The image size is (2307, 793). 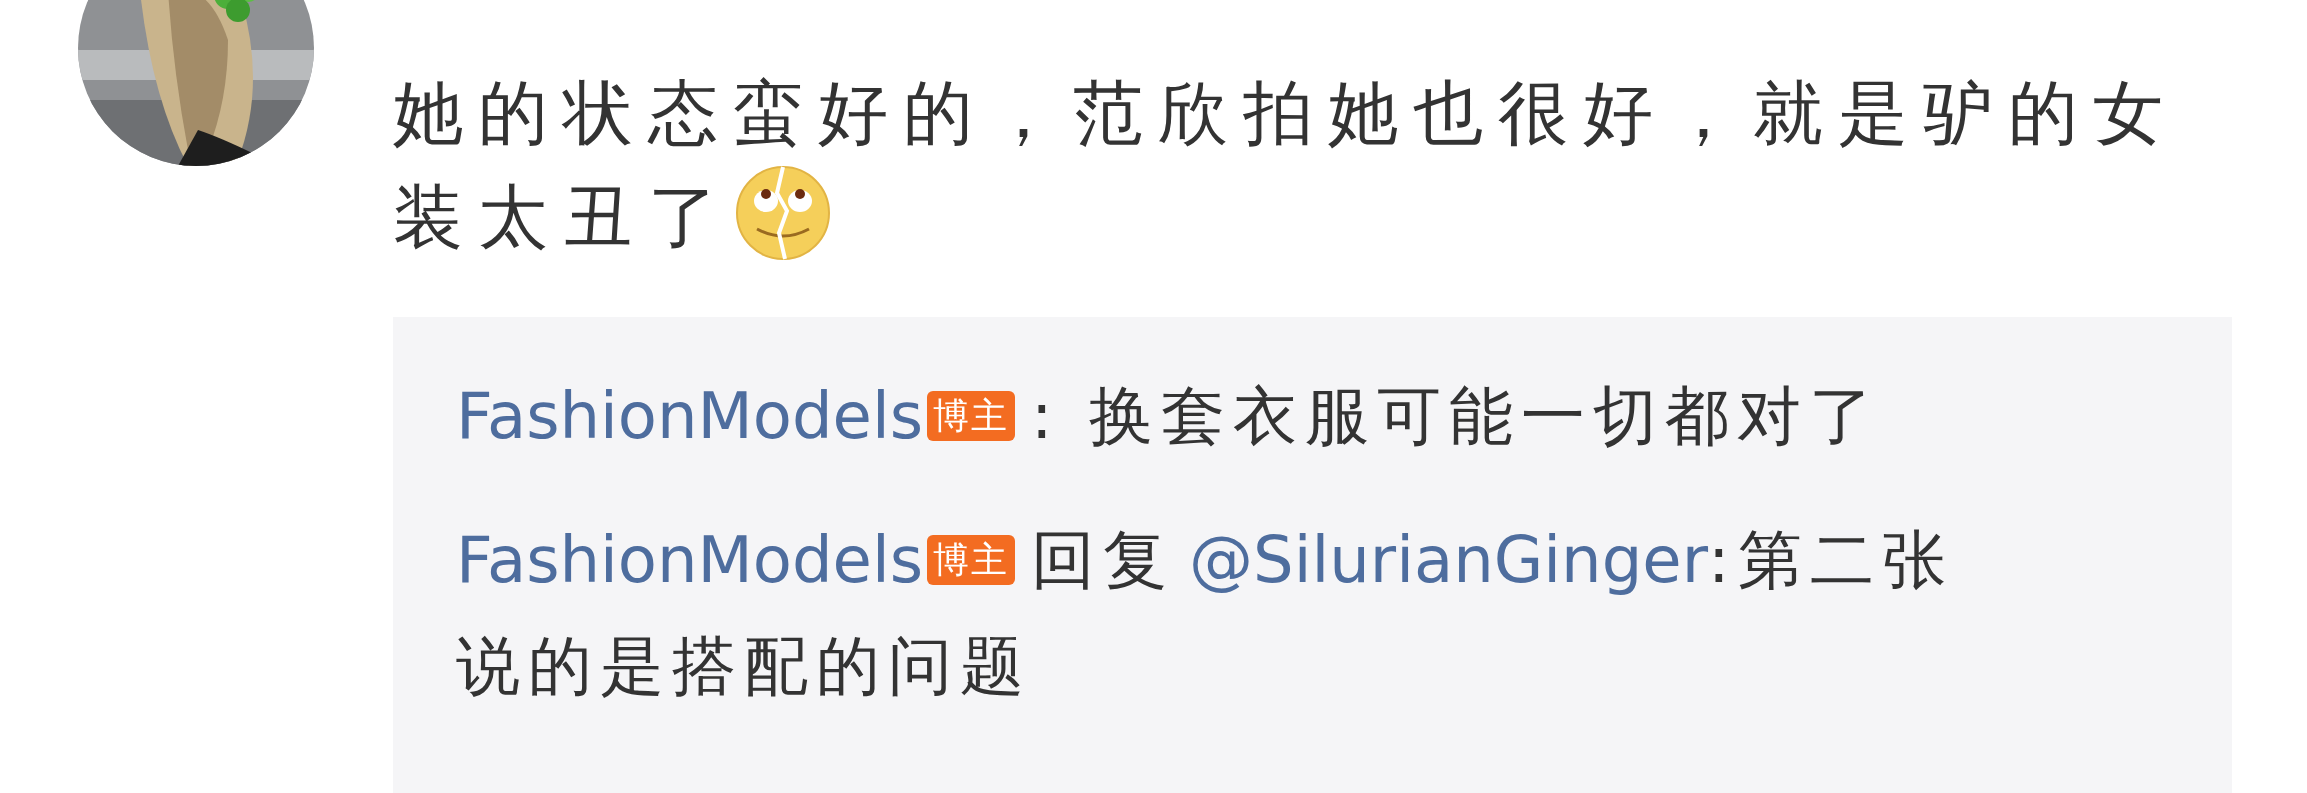 I want to click on mention-link: @SilurianGinger, so click(x=1448, y=560).